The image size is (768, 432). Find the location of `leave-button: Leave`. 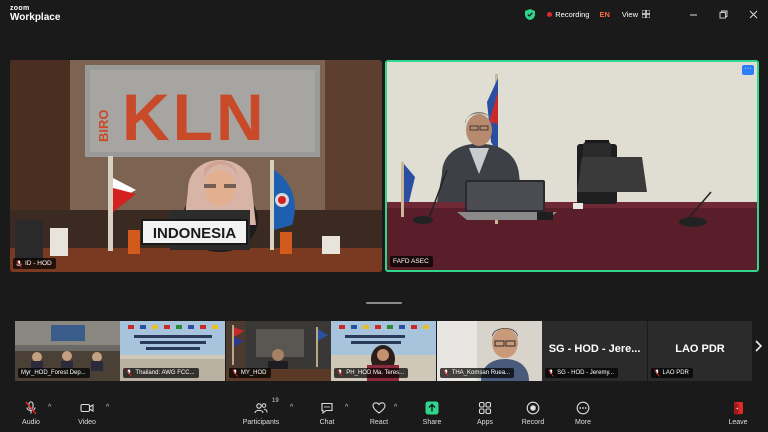

leave-button: Leave is located at coordinates (738, 413).